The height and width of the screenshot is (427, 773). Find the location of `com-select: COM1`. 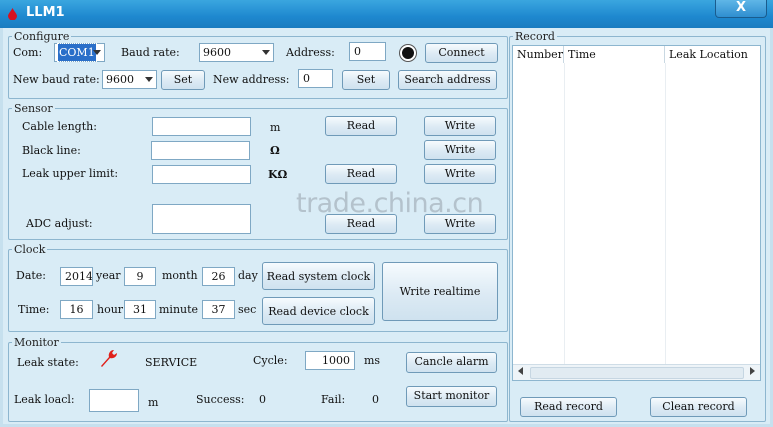

com-select: COM1 is located at coordinates (79, 52).